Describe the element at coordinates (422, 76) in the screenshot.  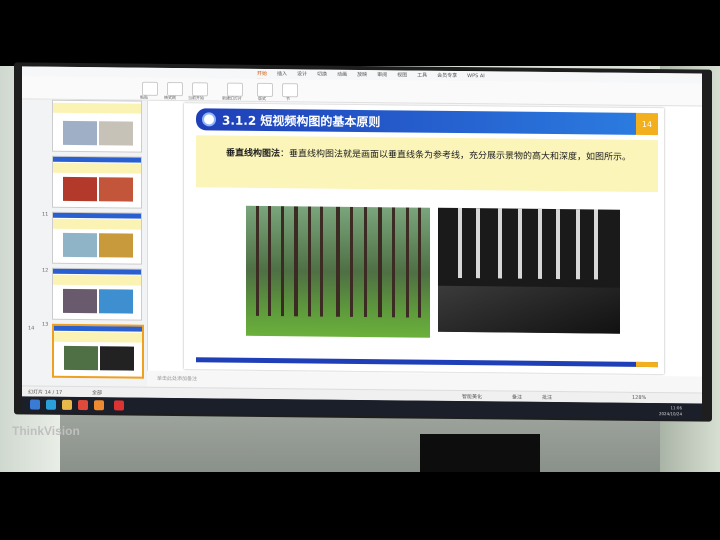
I see `ribbon-tab: 工具` at that location.